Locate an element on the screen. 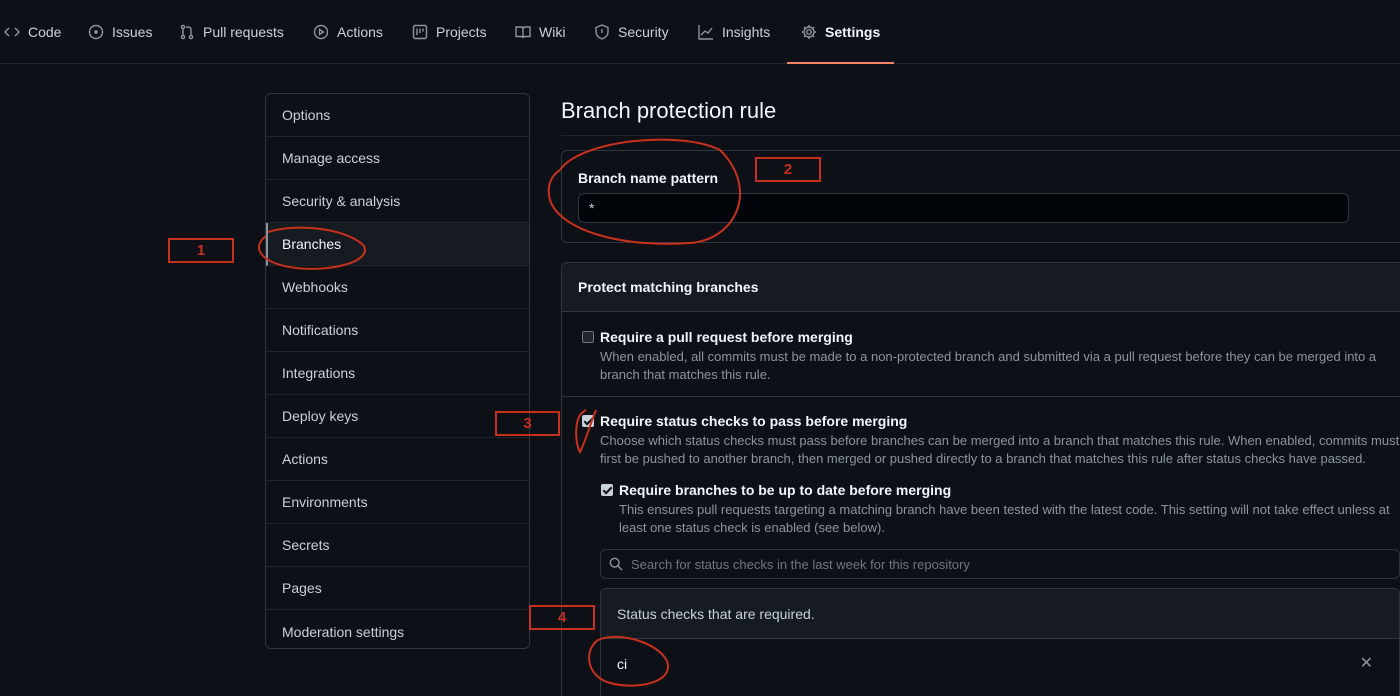 The width and height of the screenshot is (1400, 696). branch-pattern-label: Branch name pattern is located at coordinates (648, 178).